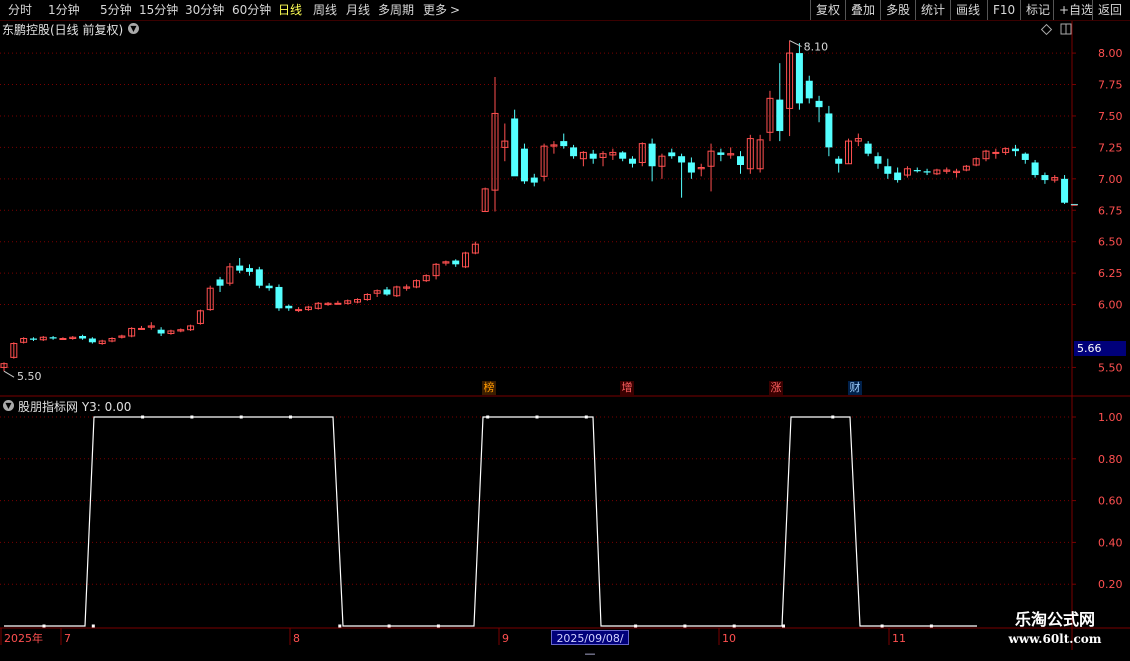 Image resolution: width=1130 pixels, height=661 pixels. I want to click on current-price-label: 5.66, so click(1100, 348).